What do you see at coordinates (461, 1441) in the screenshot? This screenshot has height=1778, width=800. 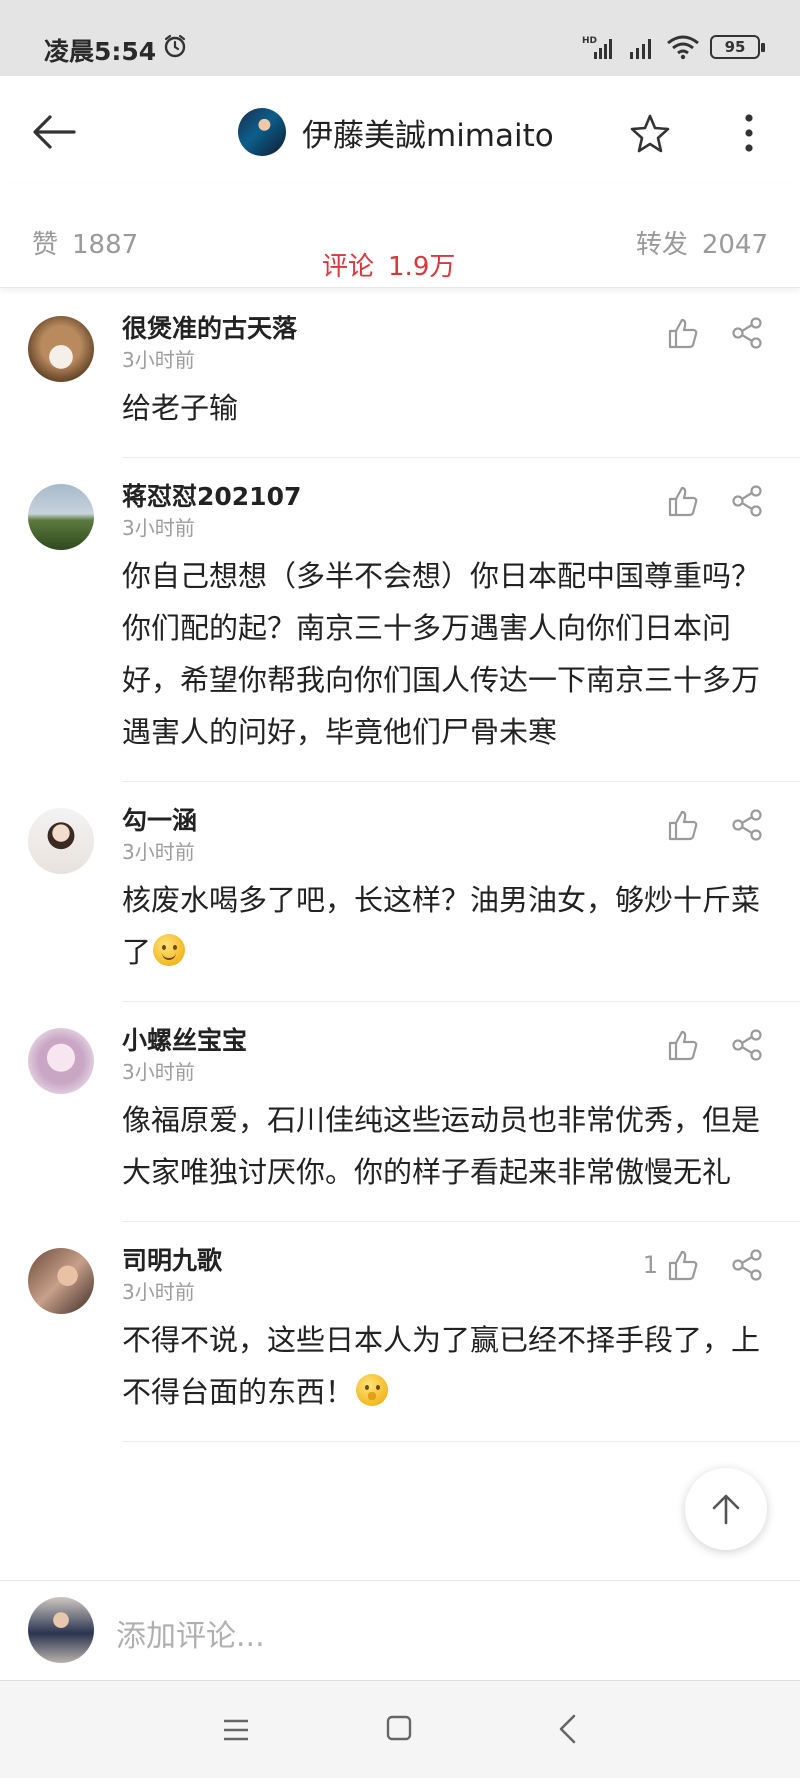 I see `divider` at bounding box center [461, 1441].